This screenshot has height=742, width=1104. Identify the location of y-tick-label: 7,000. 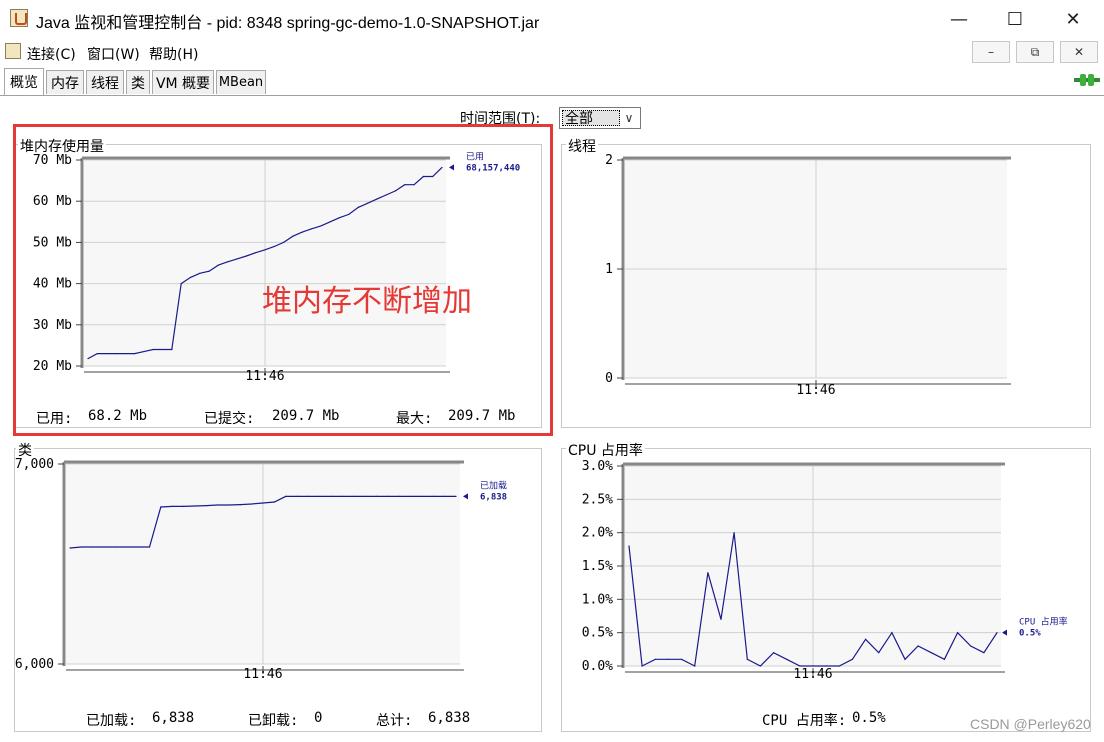
(34, 464).